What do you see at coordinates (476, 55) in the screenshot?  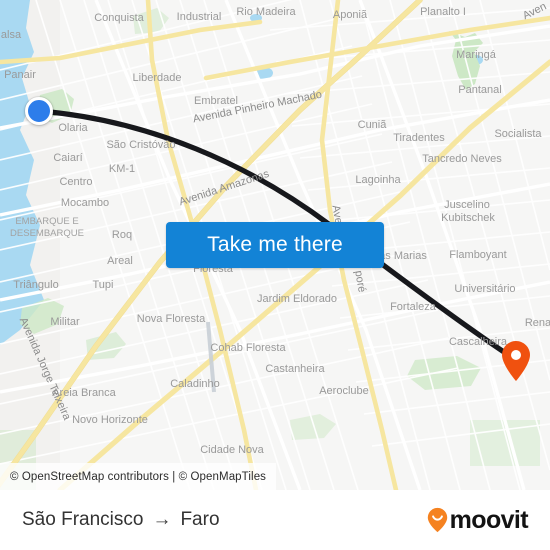 I see `svg-text: Maringá` at bounding box center [476, 55].